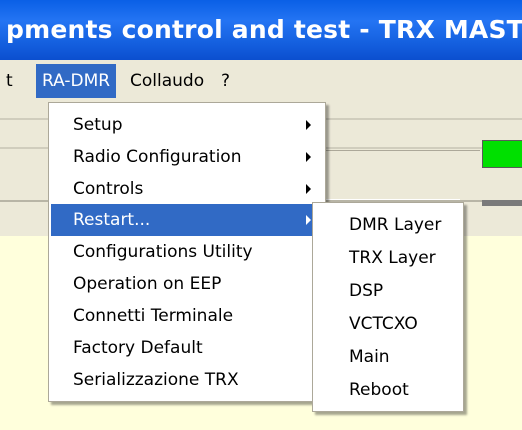 The width and height of the screenshot is (522, 430). Describe the element at coordinates (163, 252) in the screenshot. I see `menu-item-label: Configurations Utility` at that location.